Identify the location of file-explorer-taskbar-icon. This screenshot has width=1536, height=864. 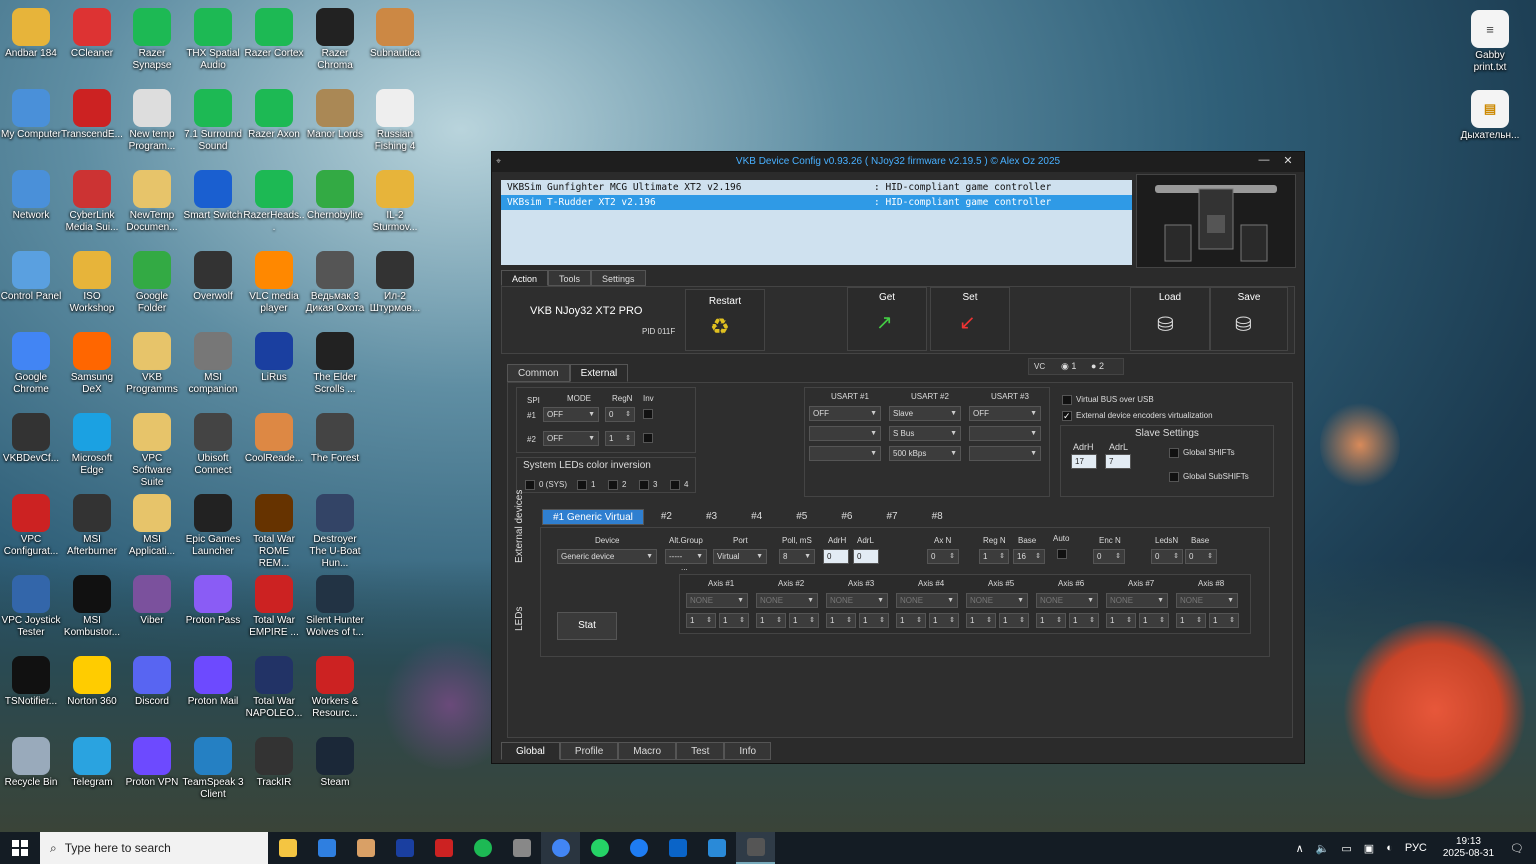
(287, 848).